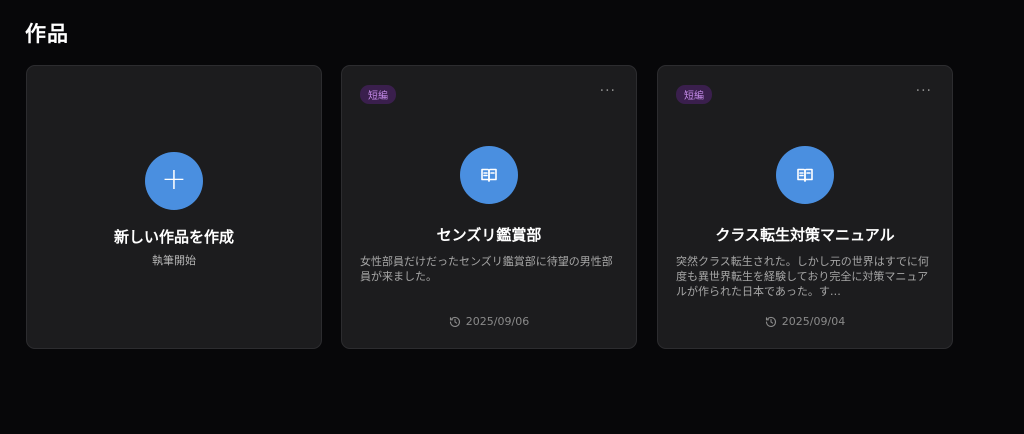 This screenshot has width=1024, height=434. What do you see at coordinates (805, 235) in the screenshot?
I see `work-title: クラス転生対策マニュアル` at bounding box center [805, 235].